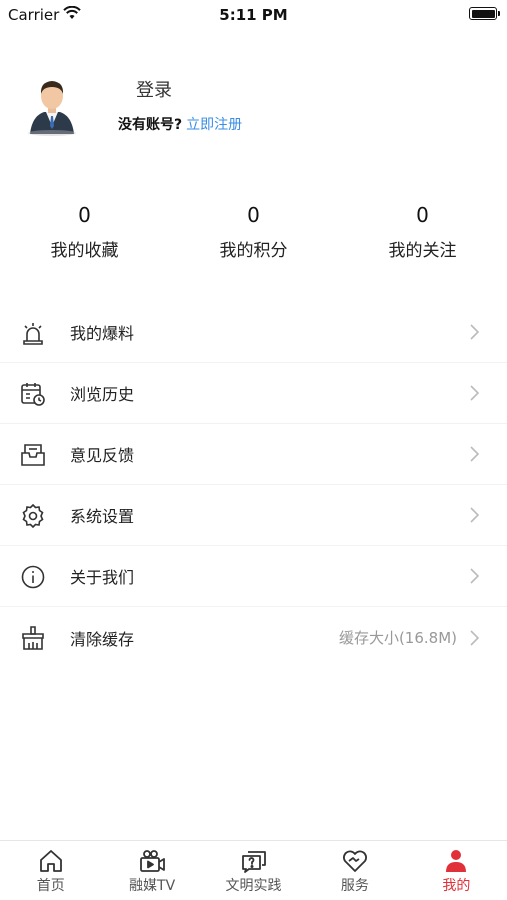 Image resolution: width=507 pixels, height=900 pixels. I want to click on no-account-text: 没有账号?, so click(150, 125).